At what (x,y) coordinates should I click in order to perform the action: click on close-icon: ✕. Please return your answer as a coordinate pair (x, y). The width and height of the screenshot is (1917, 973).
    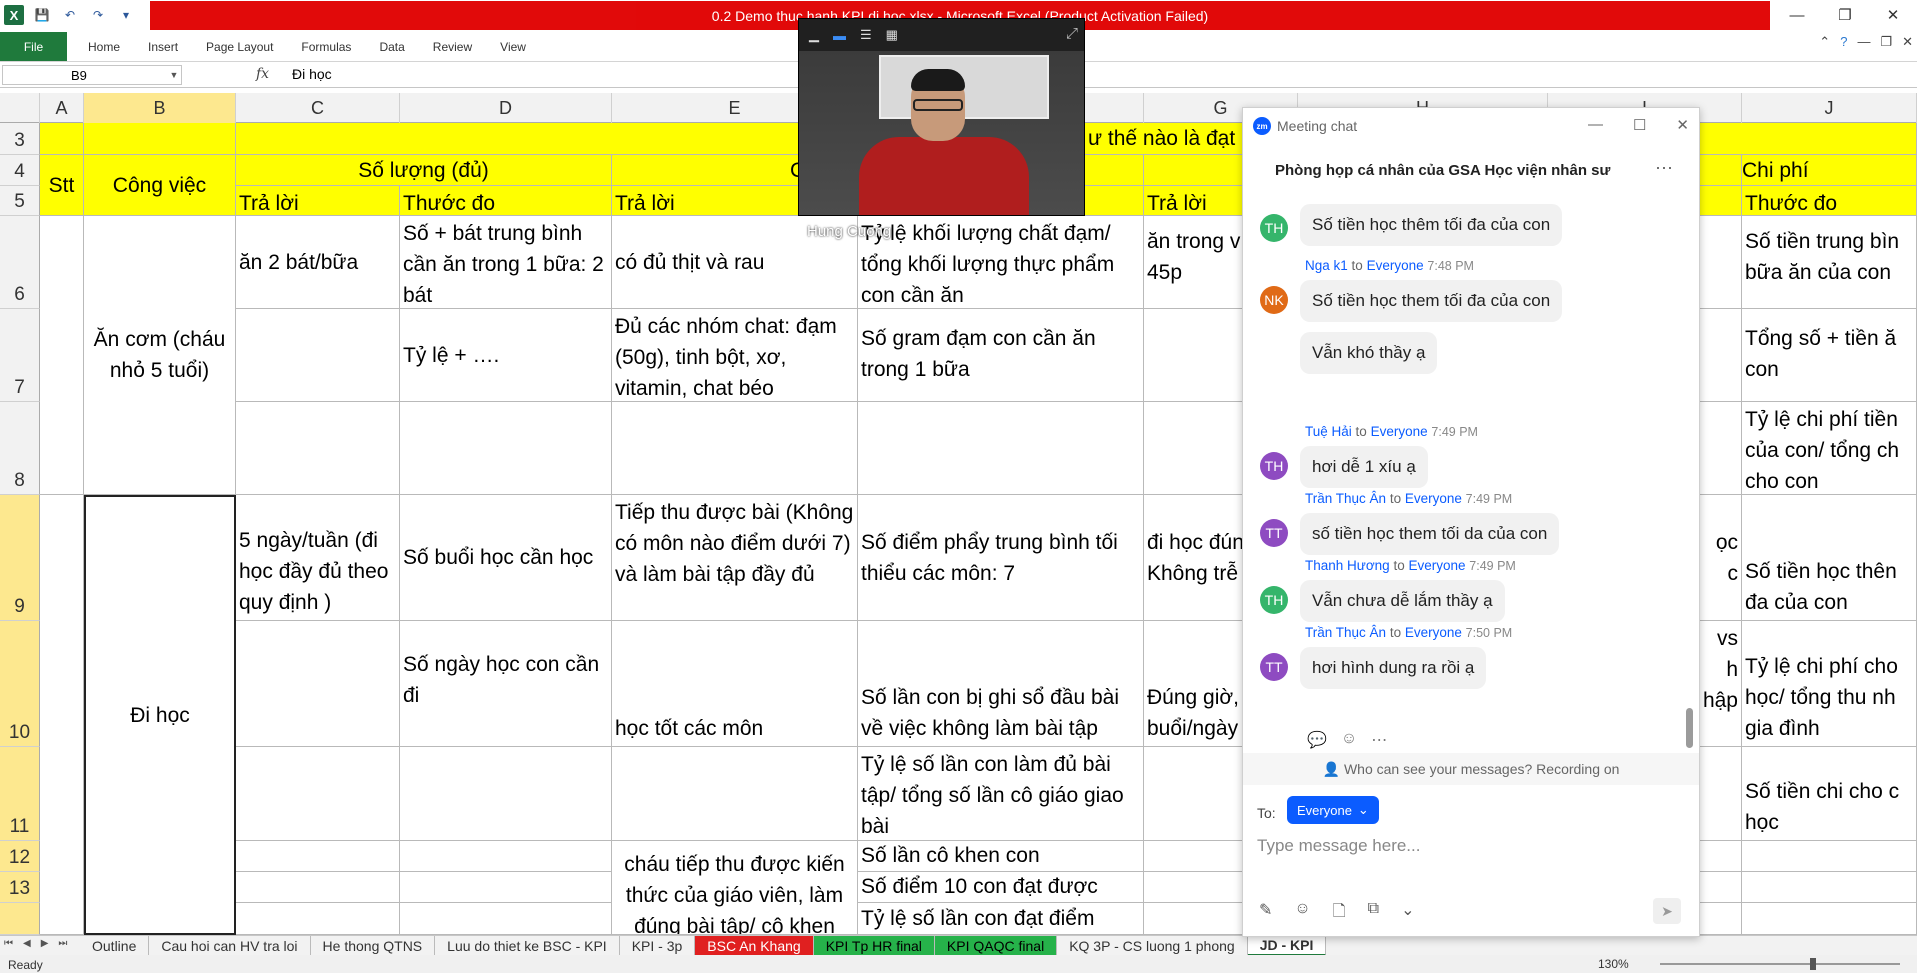
    Looking at the image, I should click on (1893, 15).